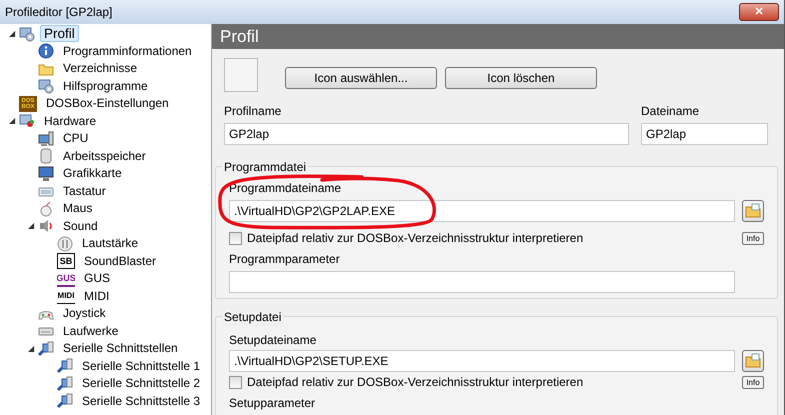  What do you see at coordinates (46, 86) in the screenshot?
I see `gear-icon` at bounding box center [46, 86].